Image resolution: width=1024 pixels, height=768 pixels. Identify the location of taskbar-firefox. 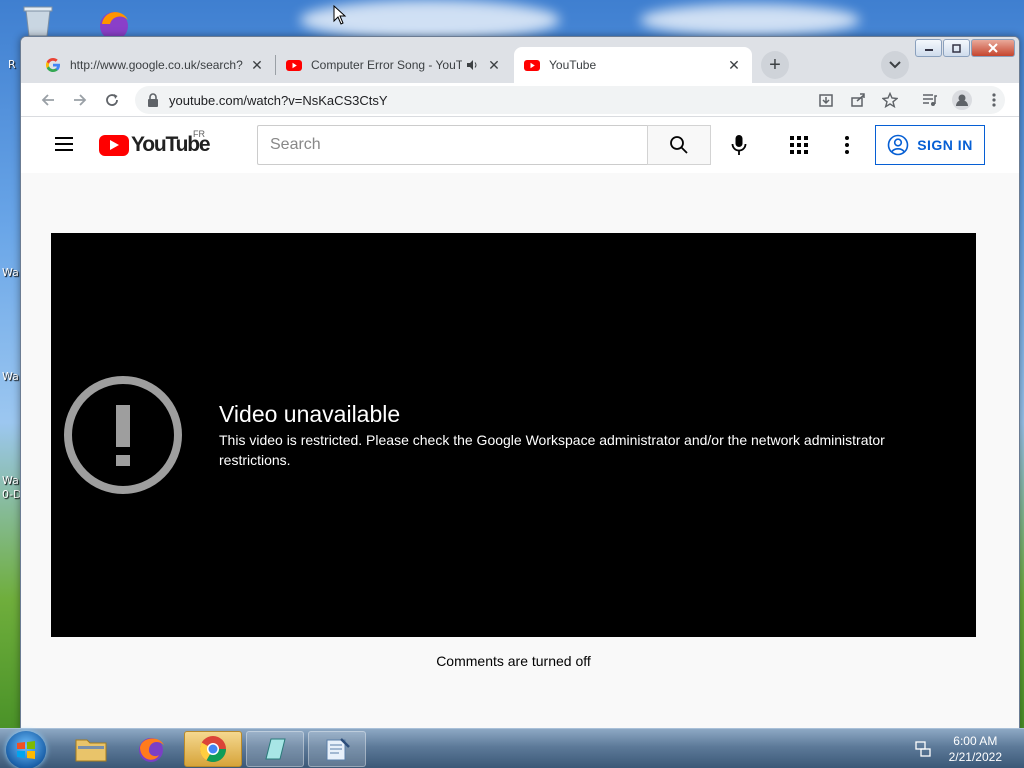
(151, 749).